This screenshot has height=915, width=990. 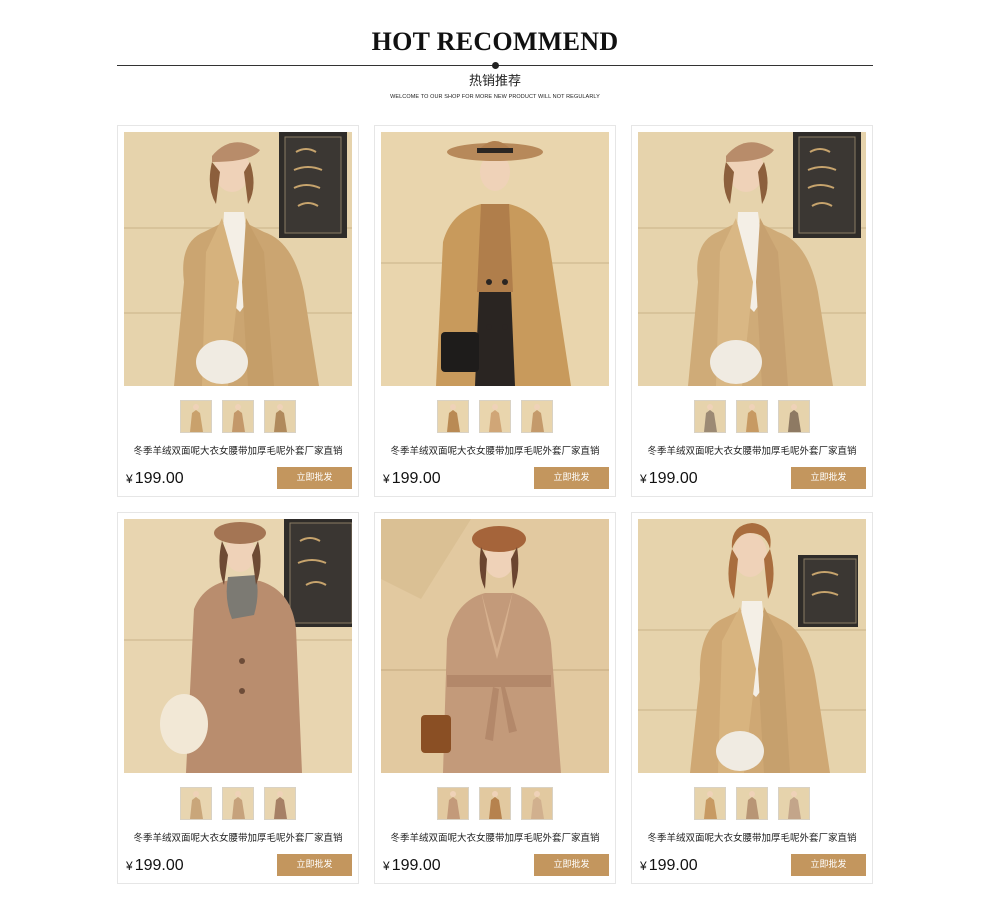 What do you see at coordinates (495, 65) in the screenshot?
I see `divider-dot` at bounding box center [495, 65].